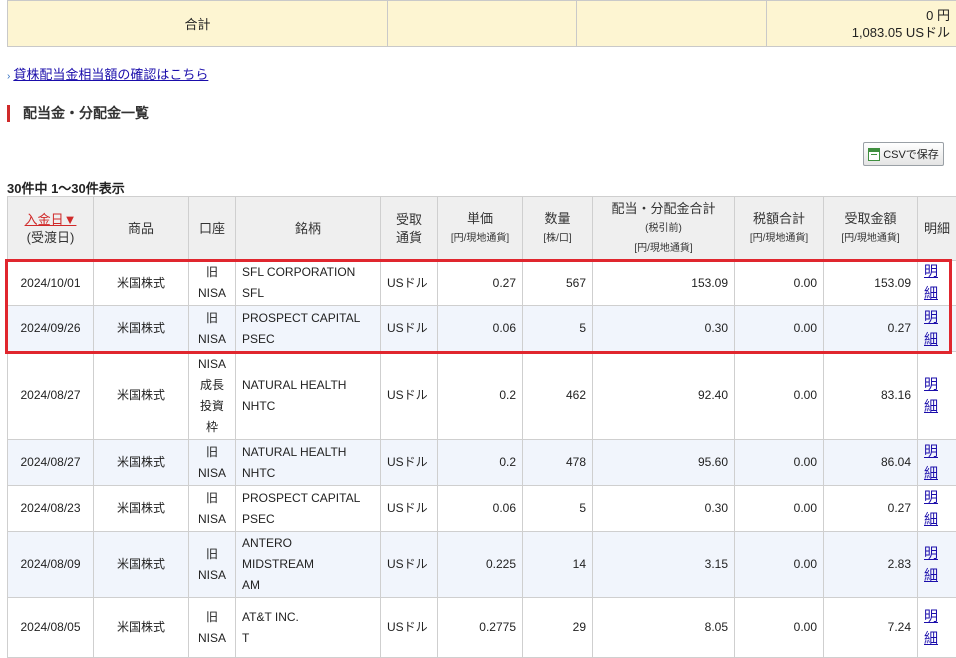  Describe the element at coordinates (51, 628) in the screenshot. I see `cell-date: 2024/08/05` at that location.